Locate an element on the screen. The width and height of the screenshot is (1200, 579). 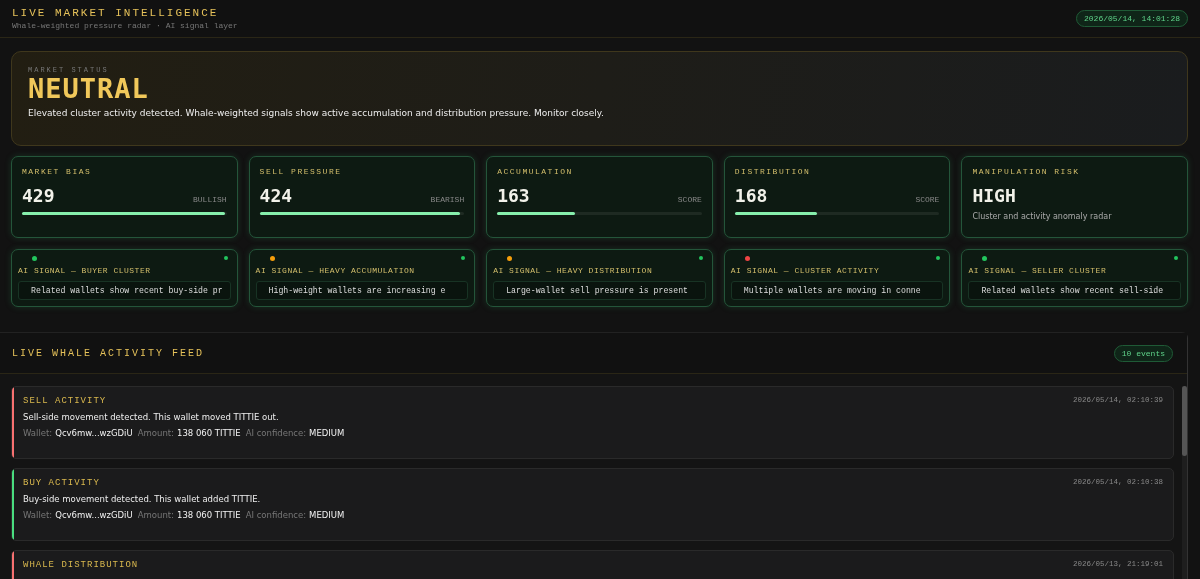
event-title: BUY ACTIVITY is located at coordinates (61, 483).